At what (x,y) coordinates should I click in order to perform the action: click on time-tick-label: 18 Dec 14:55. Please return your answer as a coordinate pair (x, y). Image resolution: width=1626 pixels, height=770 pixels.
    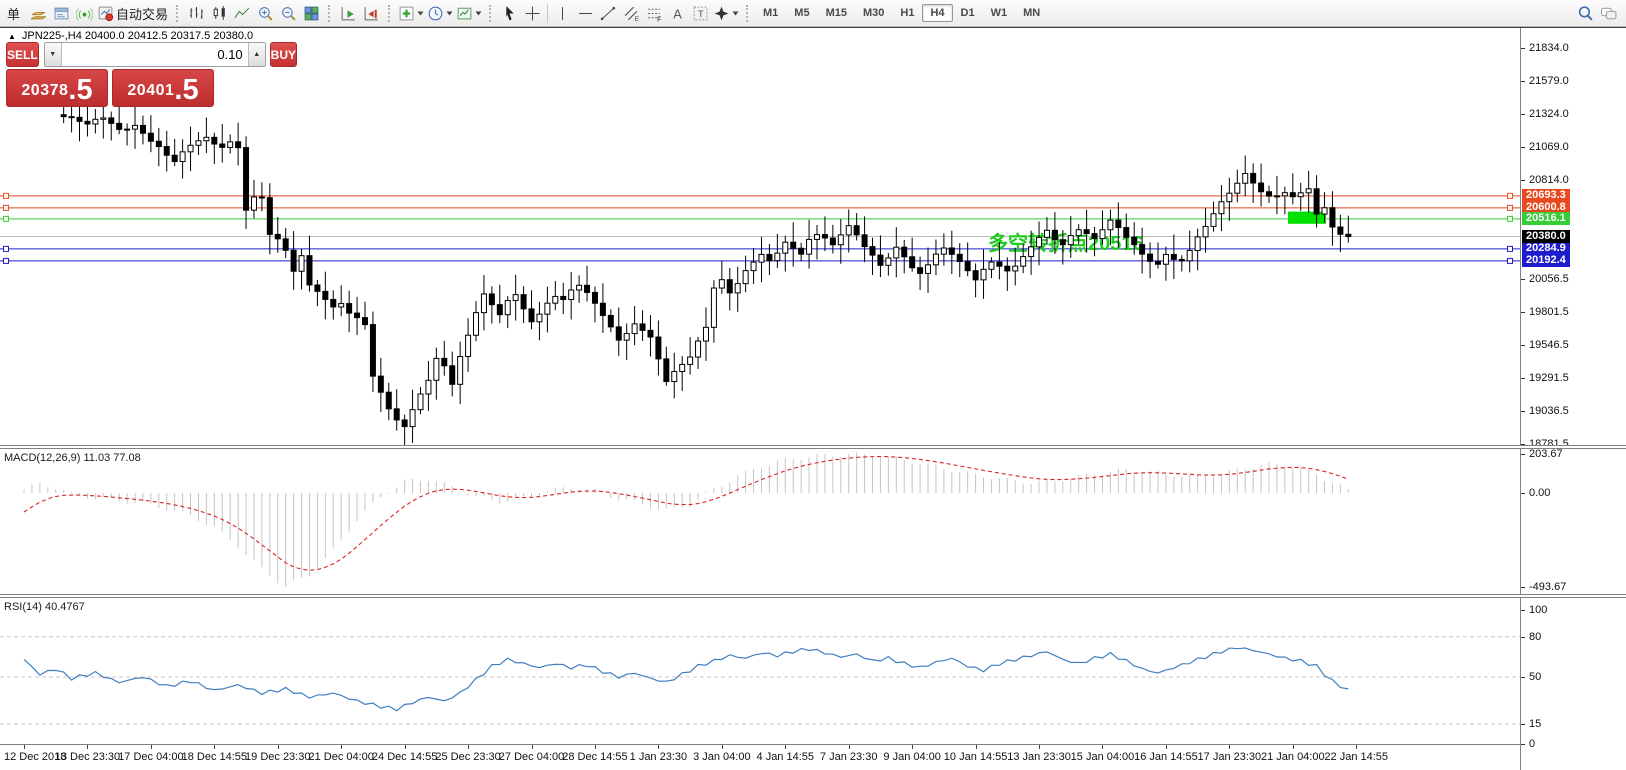
    Looking at the image, I should click on (214, 757).